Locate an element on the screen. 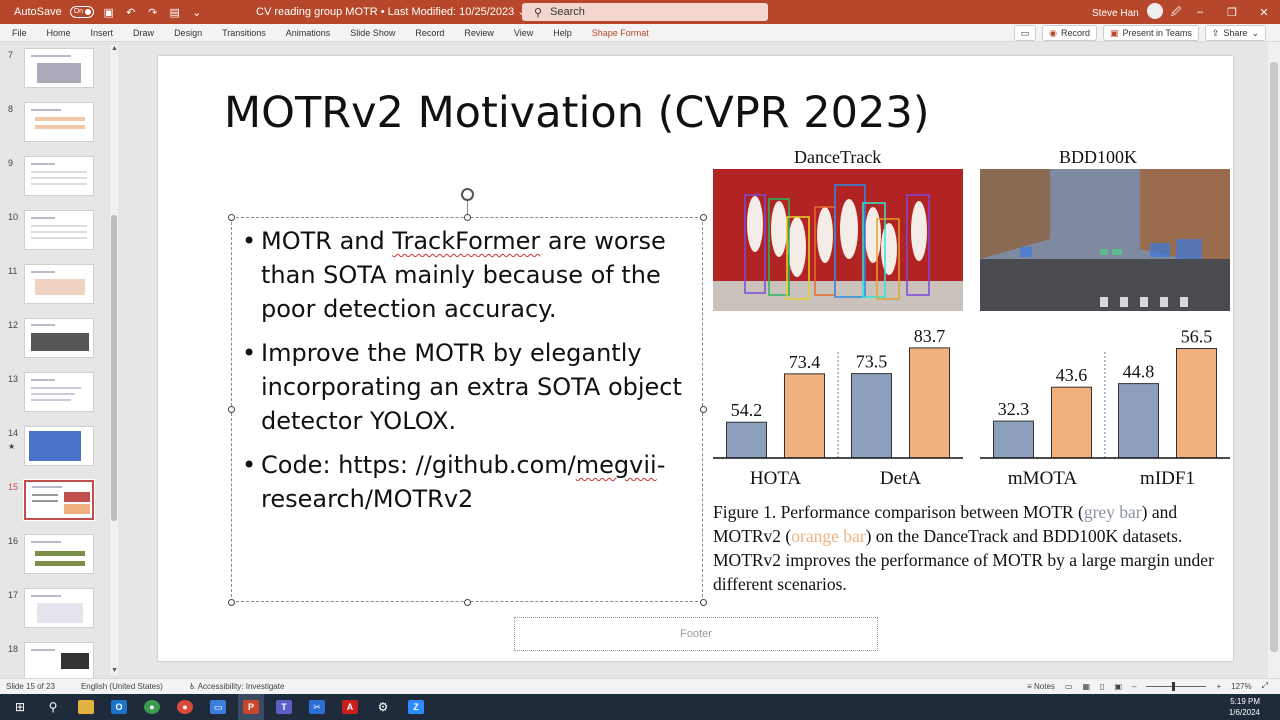  outlook-icon: O is located at coordinates (119, 707).